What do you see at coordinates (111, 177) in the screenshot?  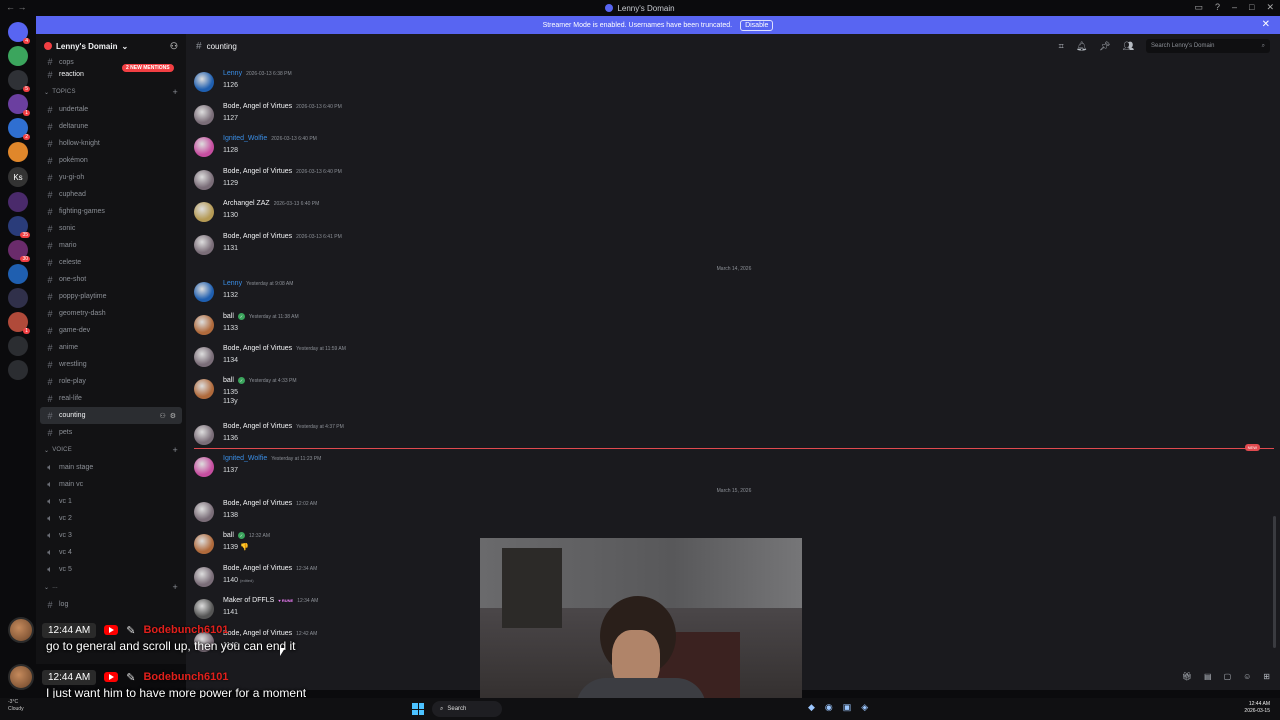 I see `channel-yu-gi-oh: # yu-gi-oh` at bounding box center [111, 177].